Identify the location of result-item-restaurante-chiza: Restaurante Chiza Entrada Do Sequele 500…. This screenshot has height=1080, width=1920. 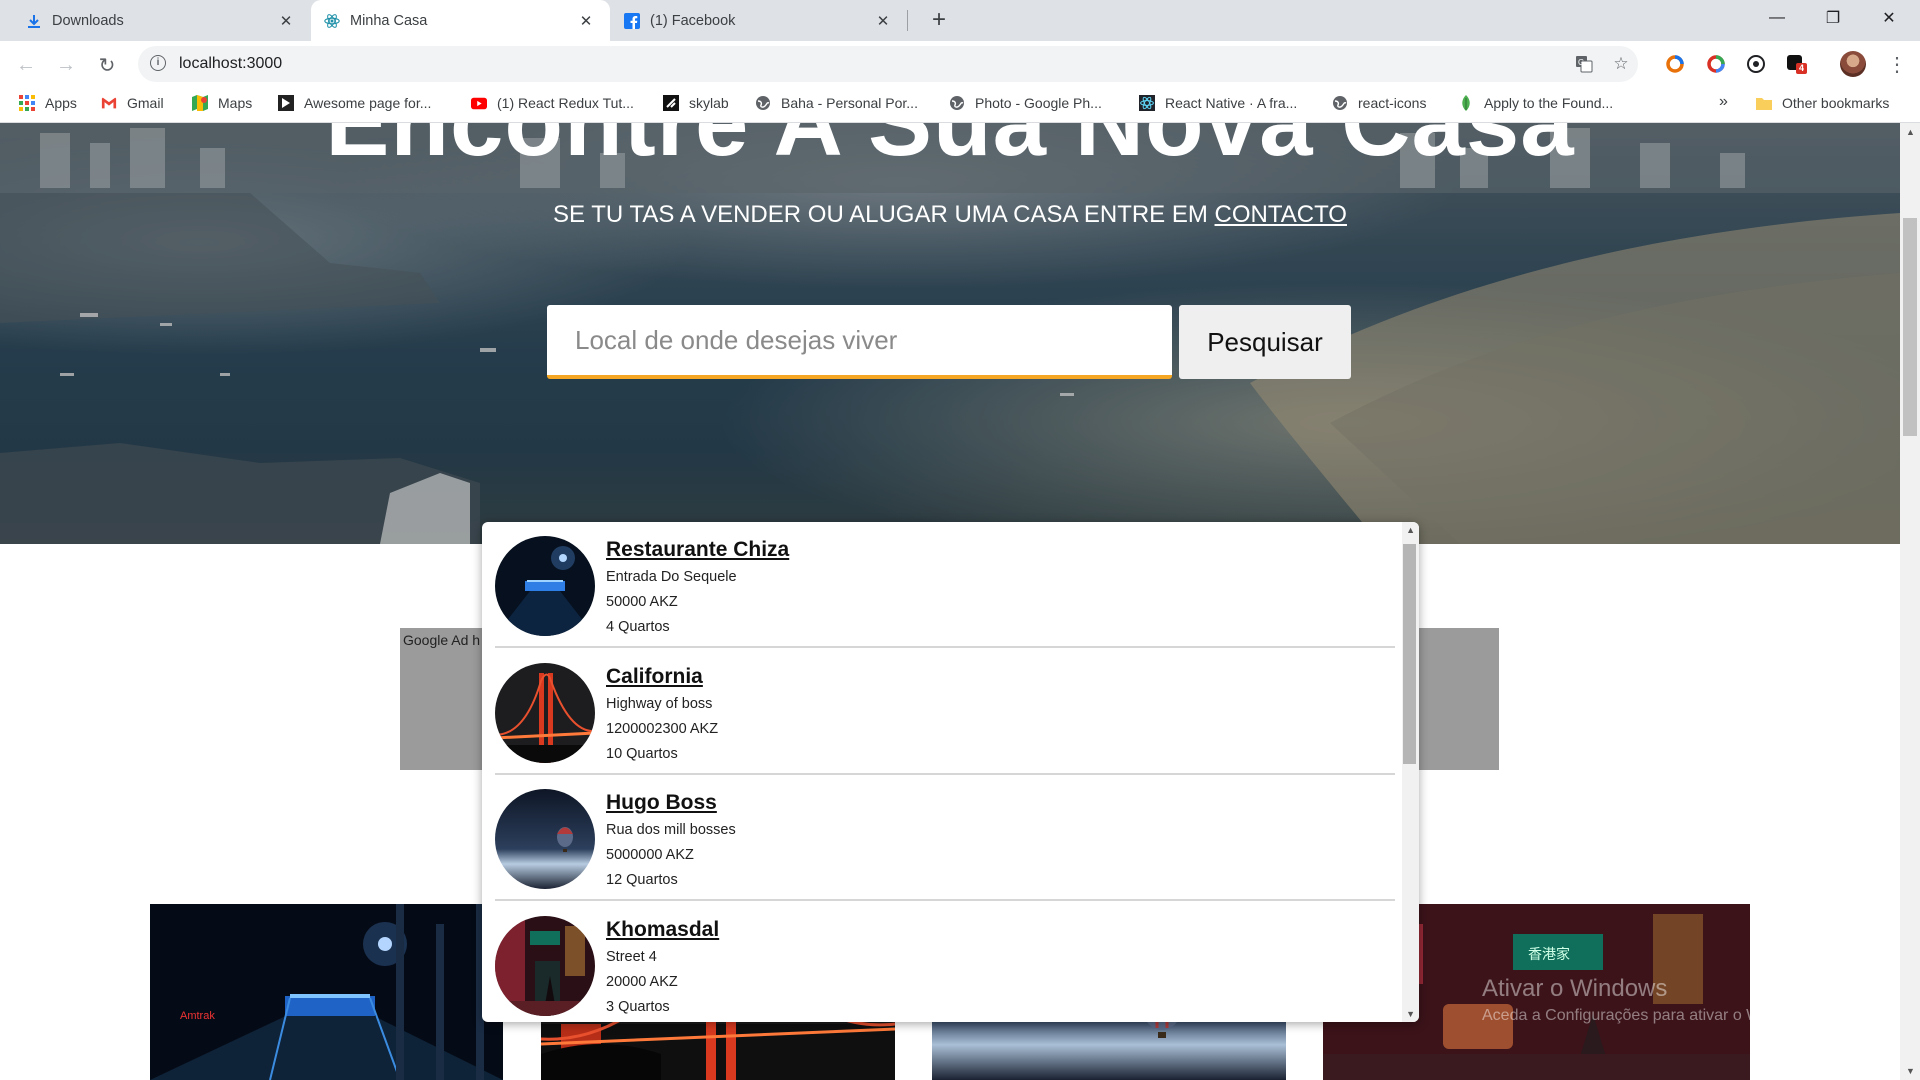
(945, 585).